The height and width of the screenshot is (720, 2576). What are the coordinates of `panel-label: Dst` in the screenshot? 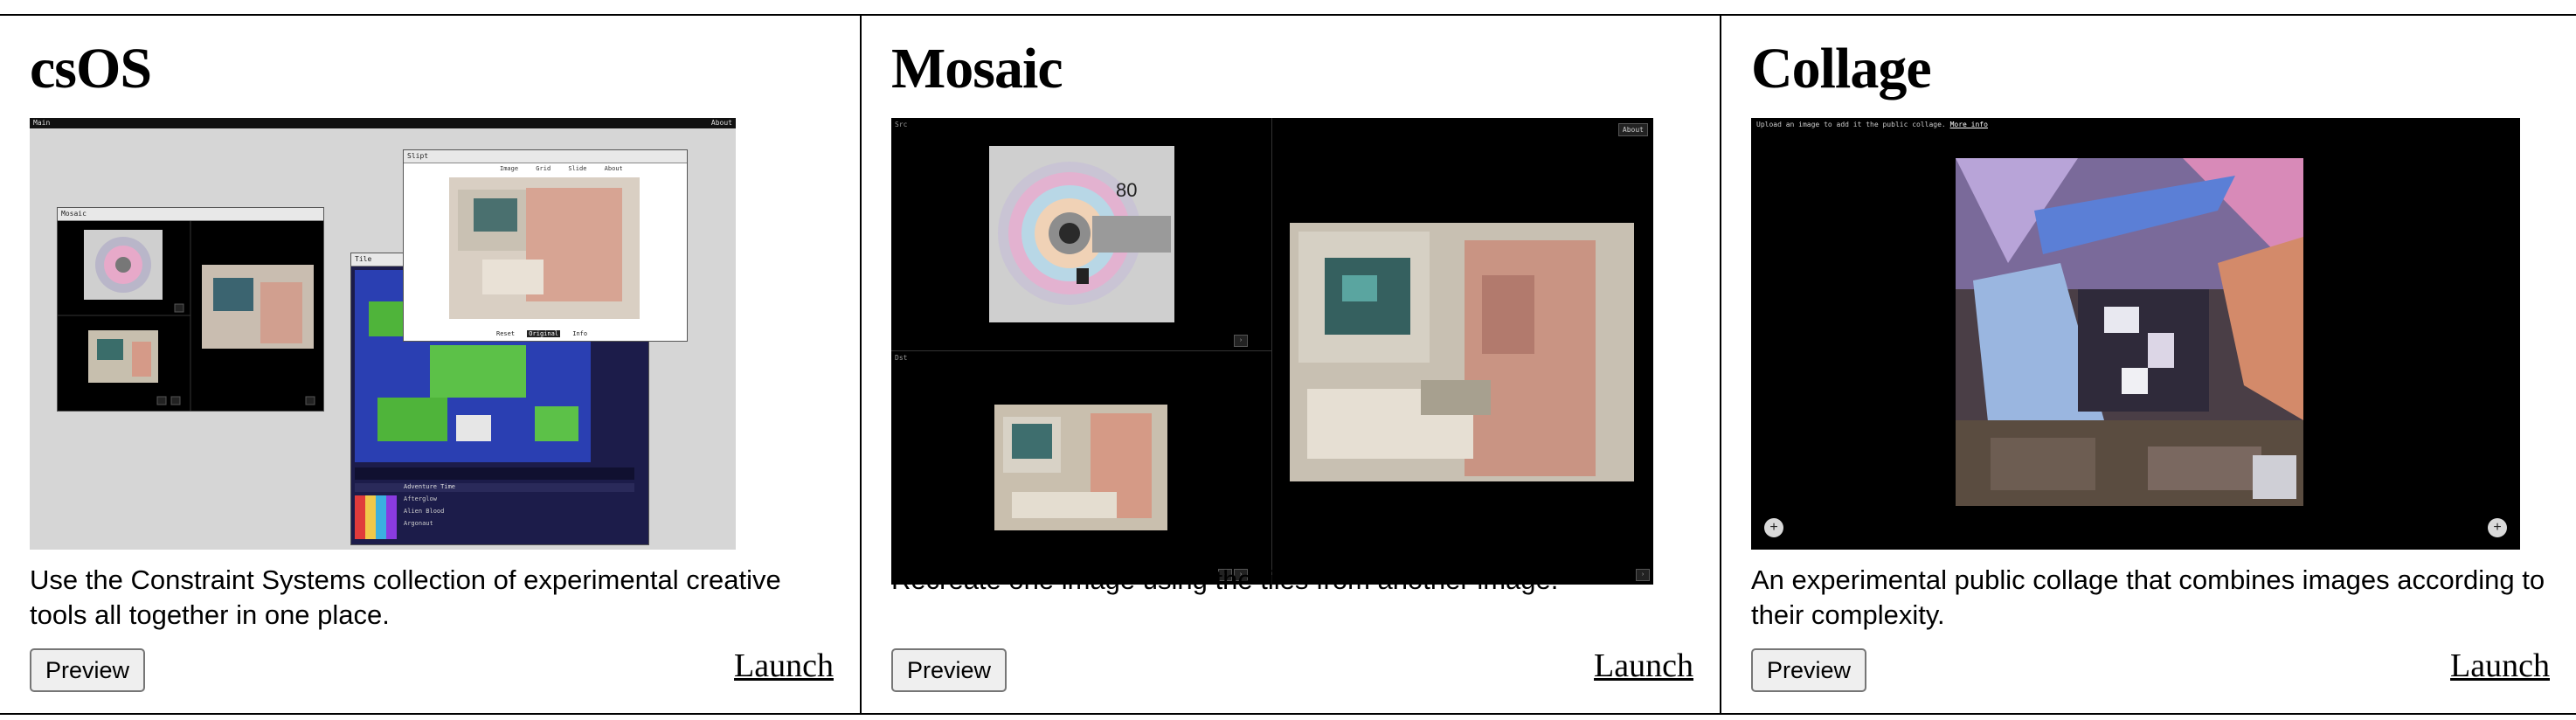 It's located at (901, 358).